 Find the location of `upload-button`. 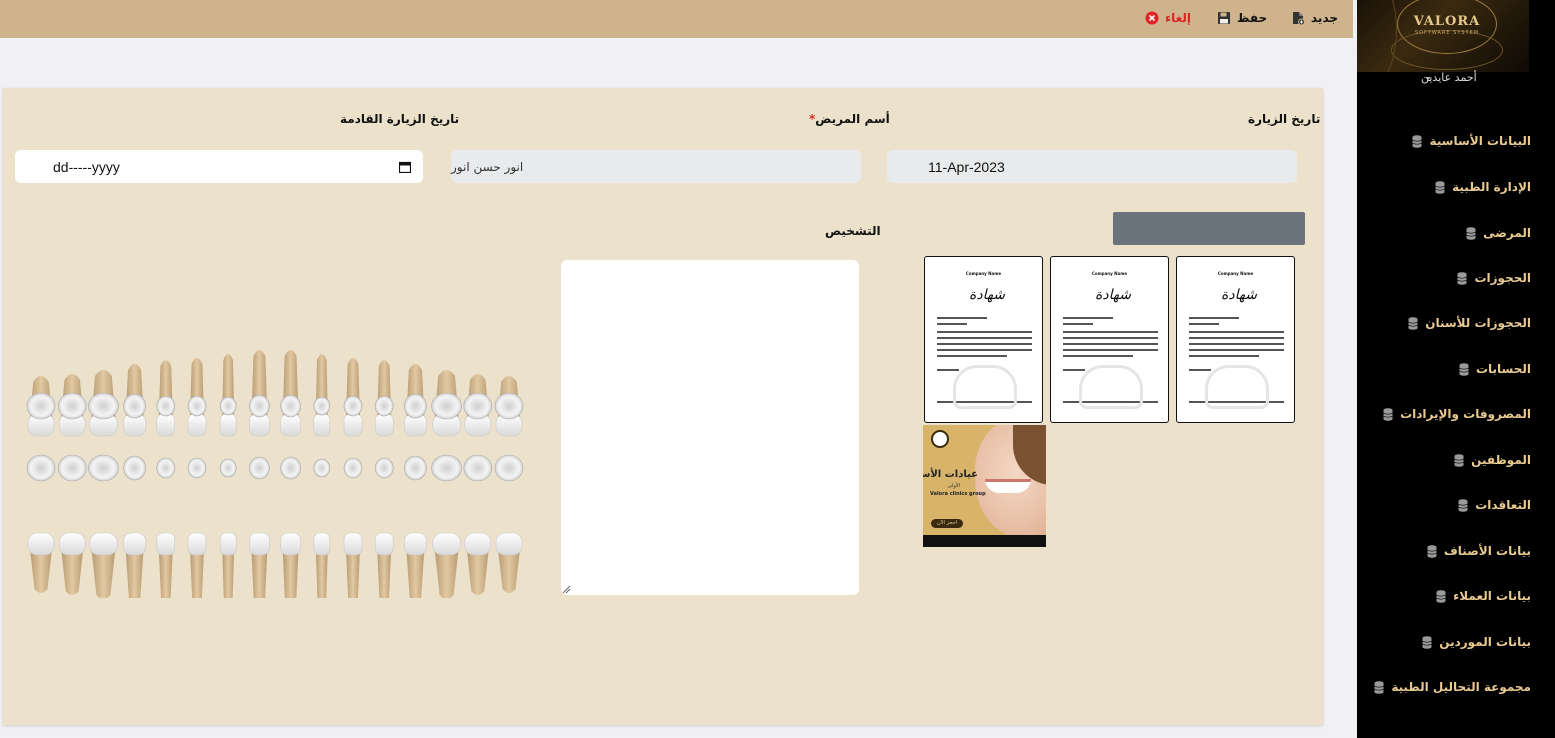

upload-button is located at coordinates (1209, 228).